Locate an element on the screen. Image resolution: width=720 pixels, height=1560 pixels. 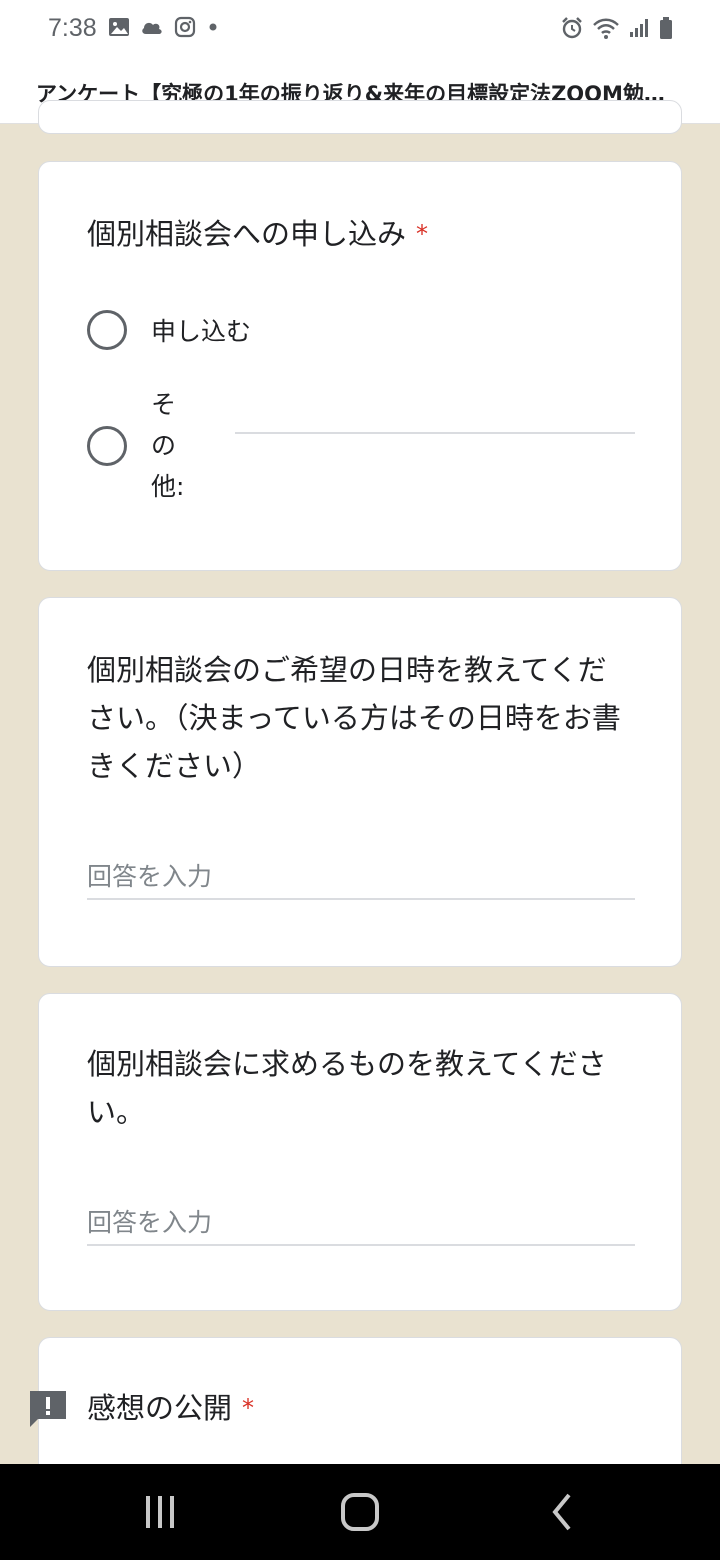
system-icons is located at coordinates (617, 28).